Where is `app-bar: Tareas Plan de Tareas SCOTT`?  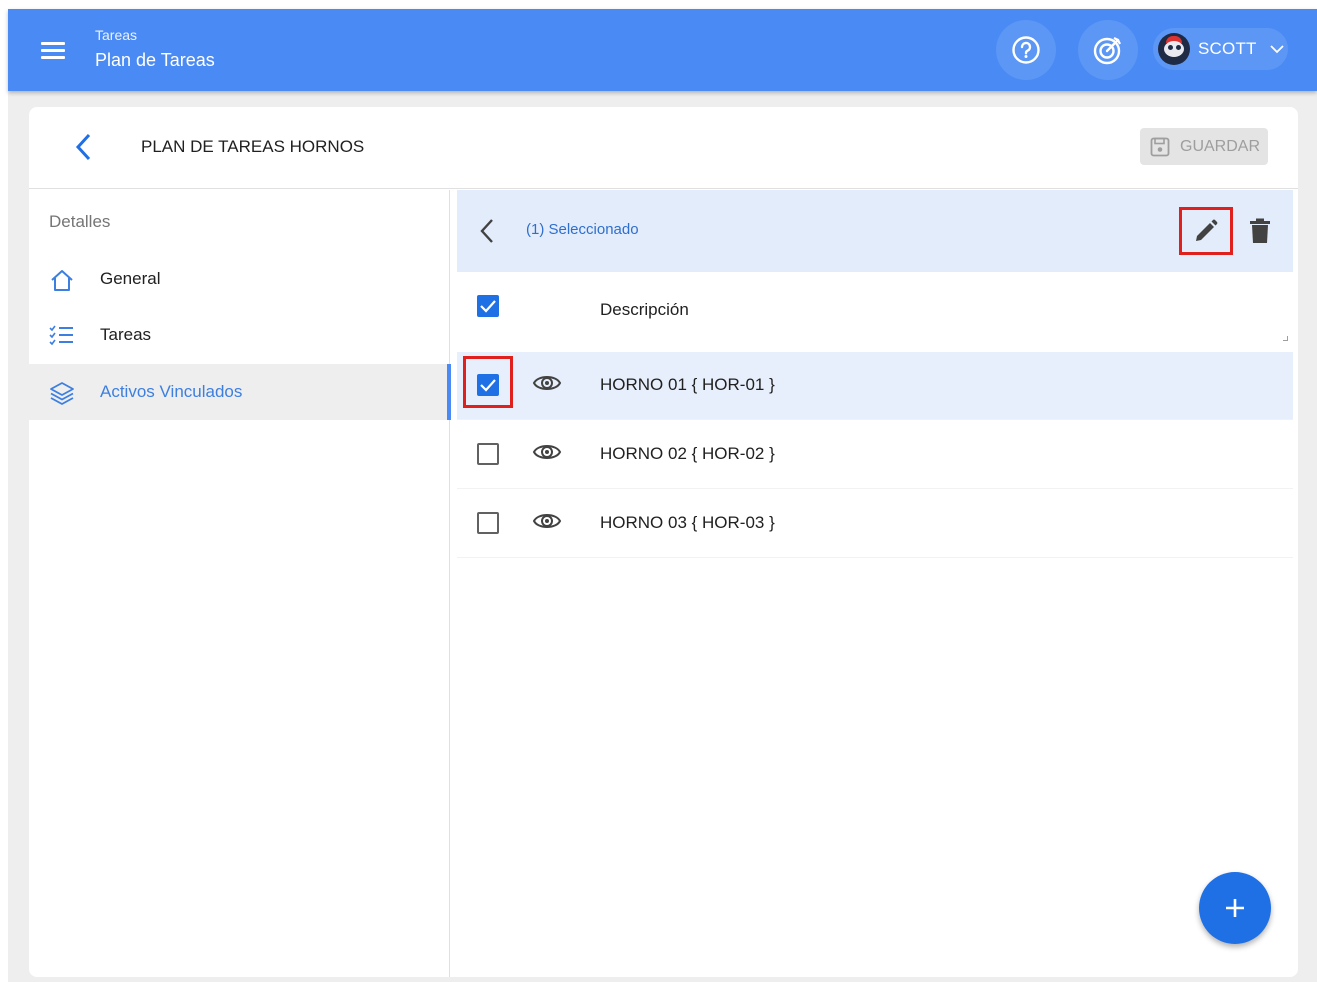 app-bar: Tareas Plan de Tareas SCOTT is located at coordinates (662, 50).